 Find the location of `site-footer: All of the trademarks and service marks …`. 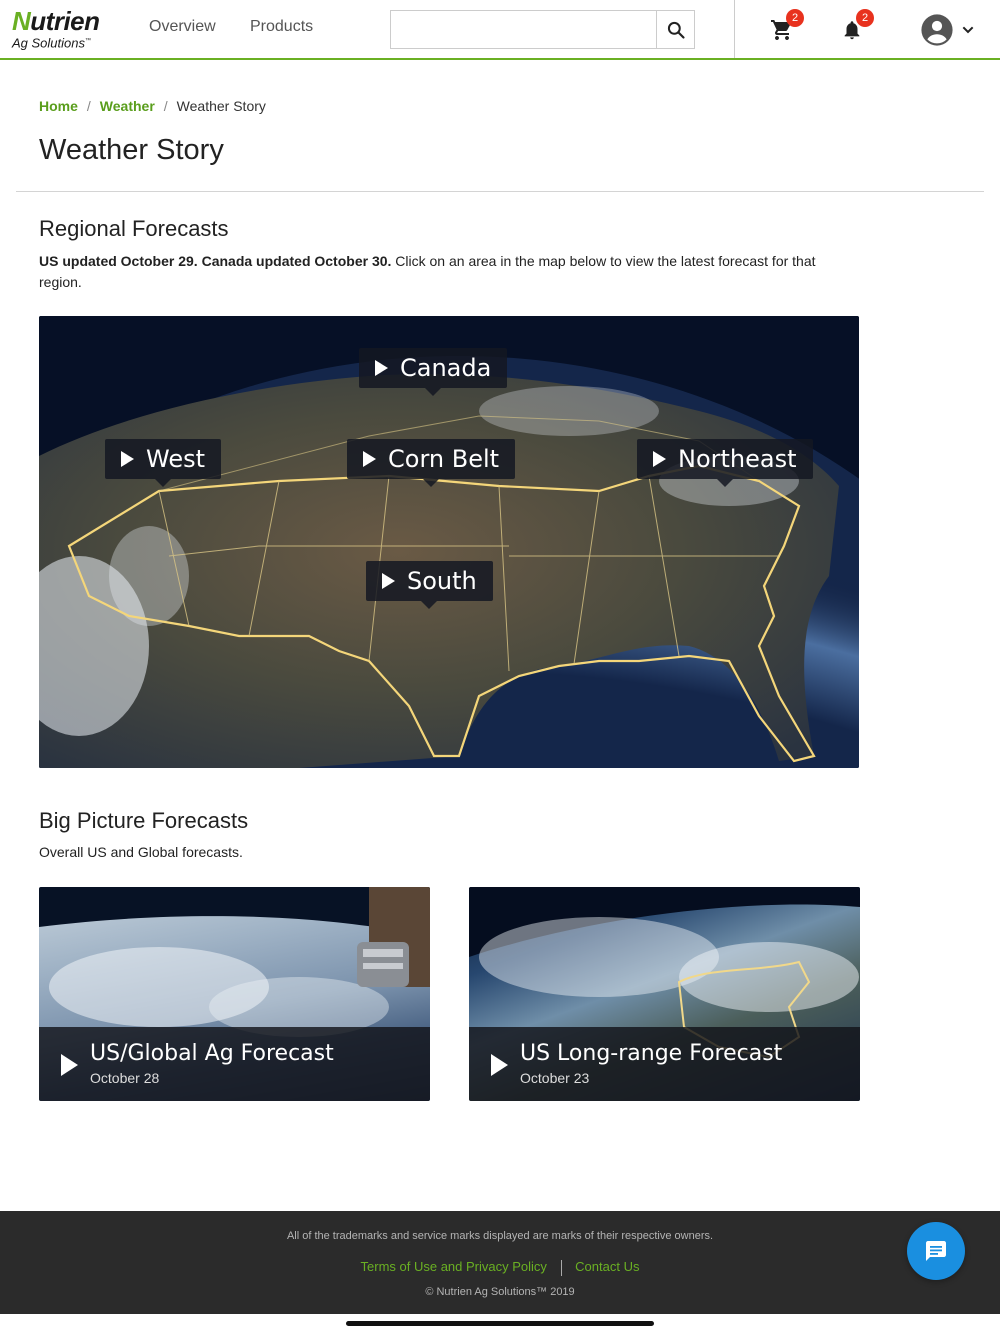

site-footer: All of the trademarks and service marks … is located at coordinates (500, 1262).